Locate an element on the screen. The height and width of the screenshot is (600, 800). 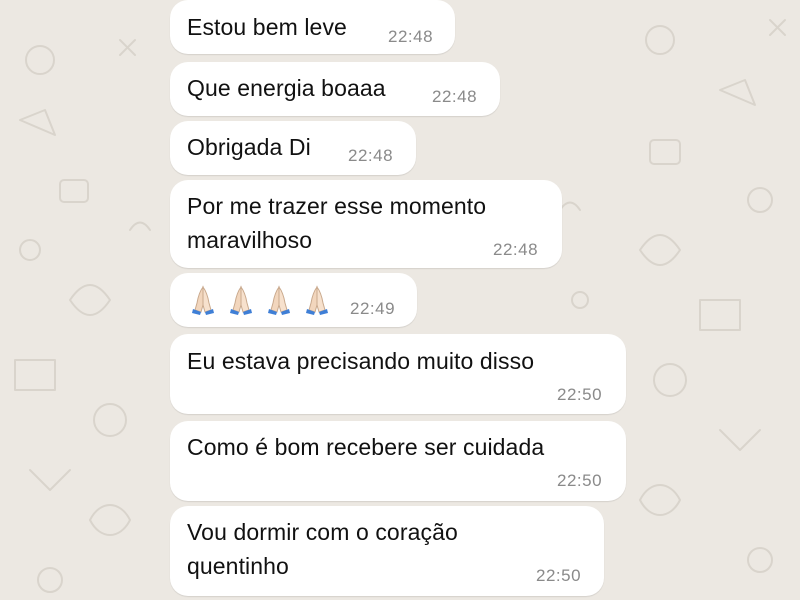
message-bubble: Estou bem leve 22:48 is located at coordinates (312, 27).